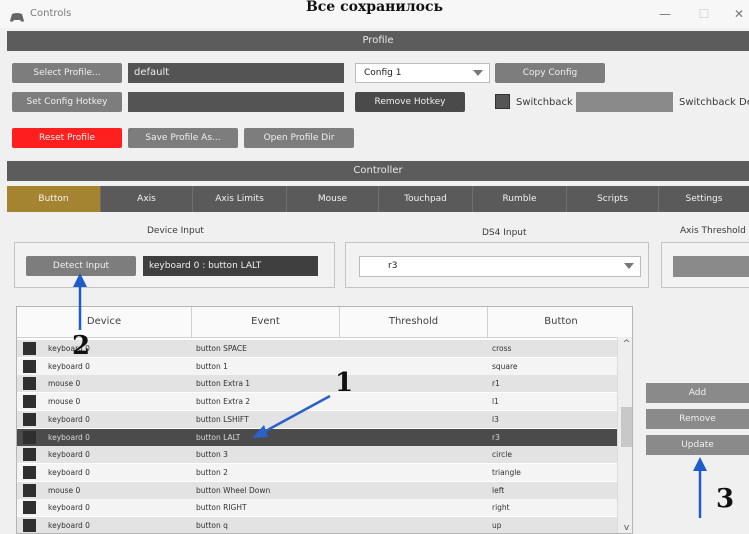  What do you see at coordinates (67, 102) in the screenshot?
I see `set-config-hotkey-button: Set Config Hotkey` at bounding box center [67, 102].